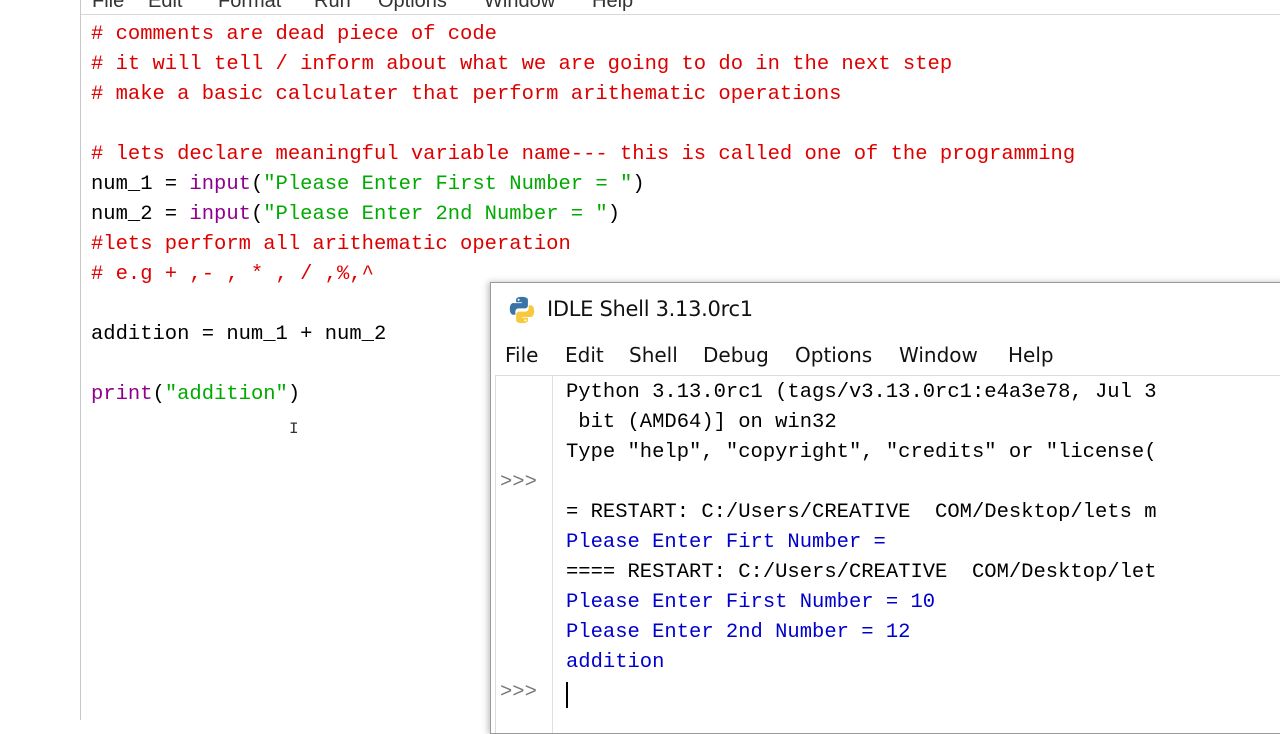 This screenshot has width=1280, height=734. What do you see at coordinates (584, 355) in the screenshot?
I see `shell-menu-edit: Edit` at bounding box center [584, 355].